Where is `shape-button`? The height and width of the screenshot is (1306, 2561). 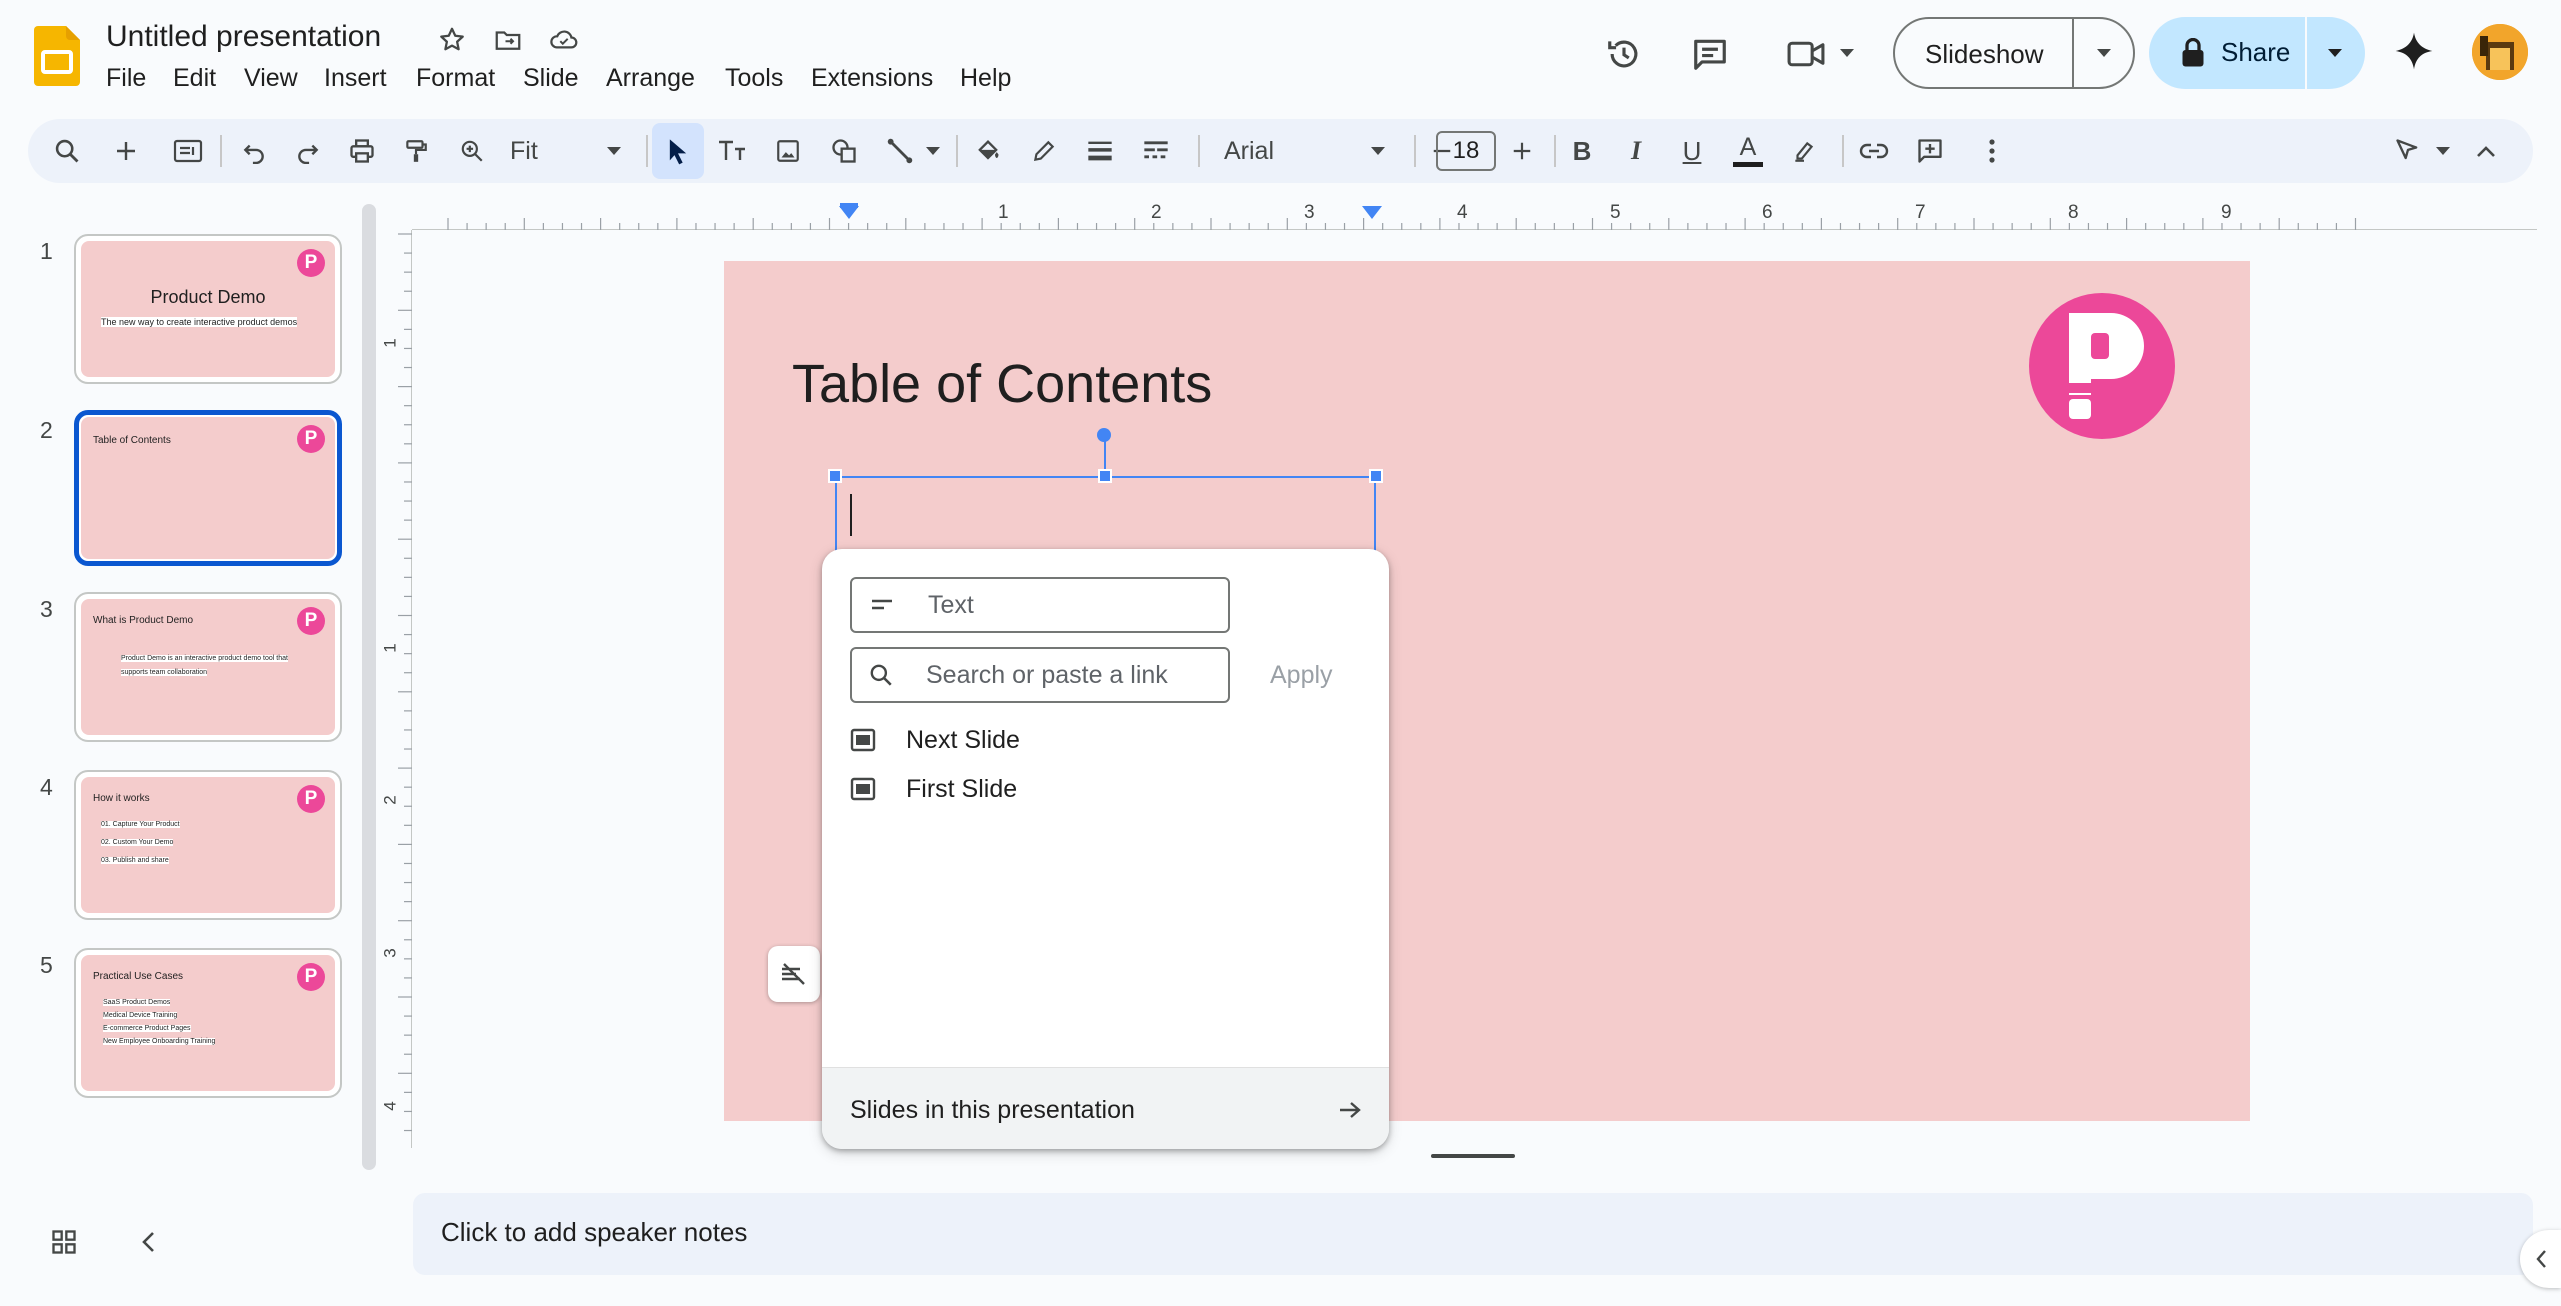 shape-button is located at coordinates (844, 151).